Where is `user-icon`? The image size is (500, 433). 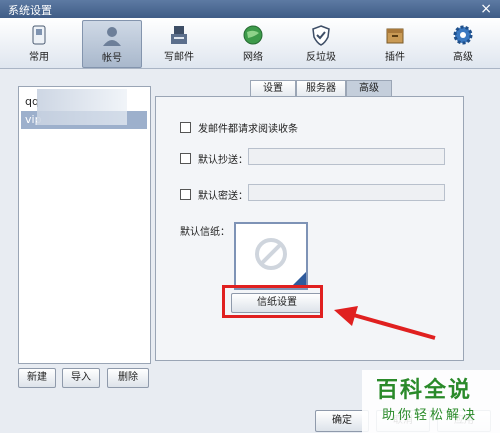
user-icon is located at coordinates (112, 36).